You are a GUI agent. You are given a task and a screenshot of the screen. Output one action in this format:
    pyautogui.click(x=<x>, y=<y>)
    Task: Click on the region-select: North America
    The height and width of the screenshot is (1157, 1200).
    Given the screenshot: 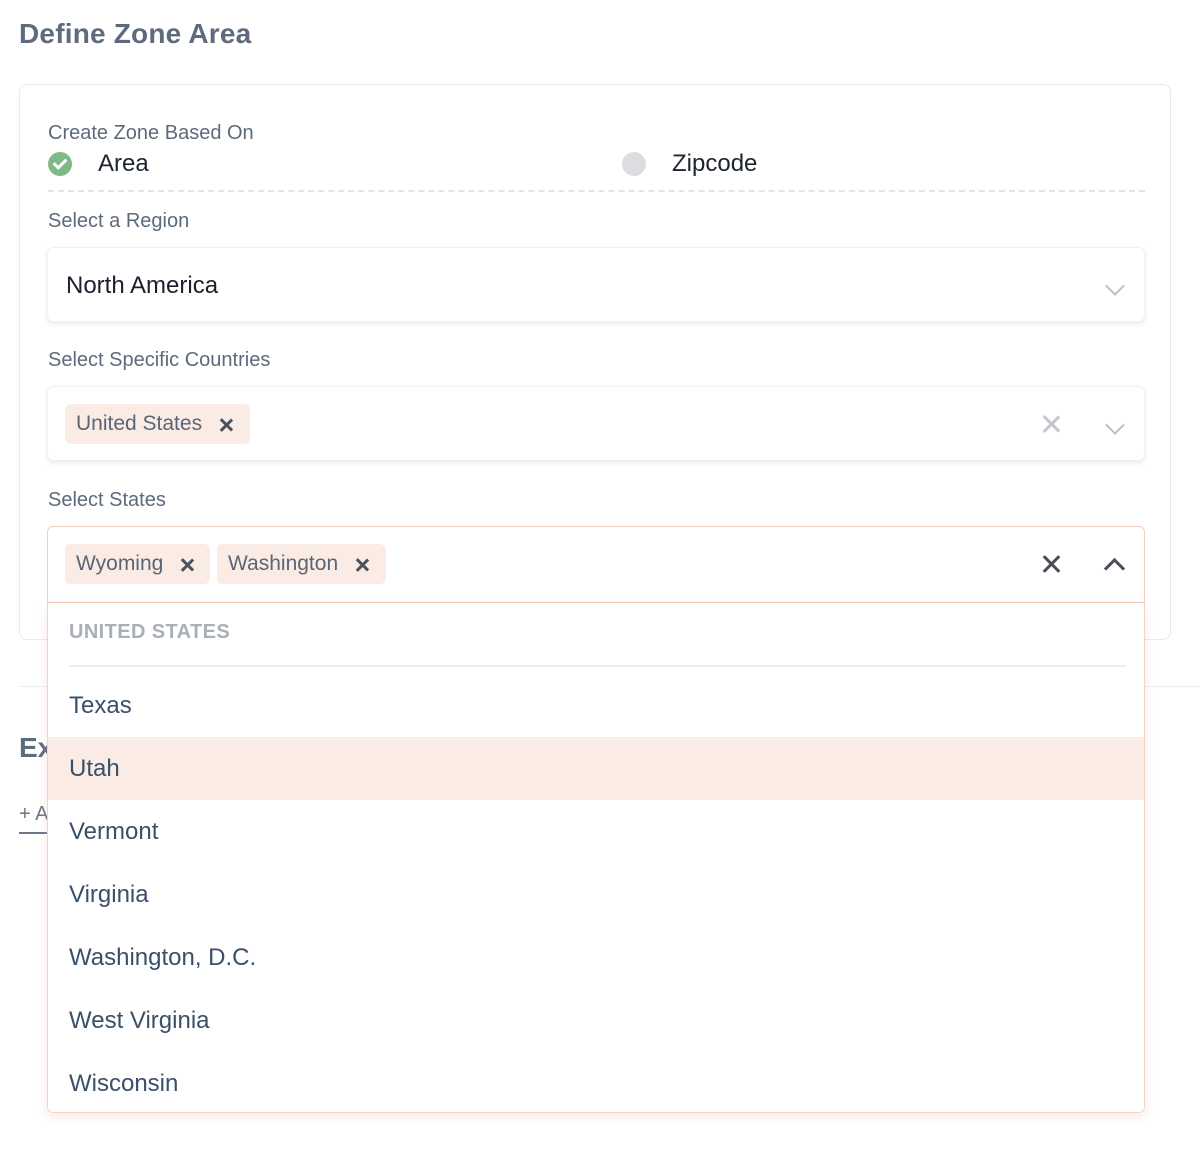 What is the action you would take?
    pyautogui.click(x=596, y=284)
    